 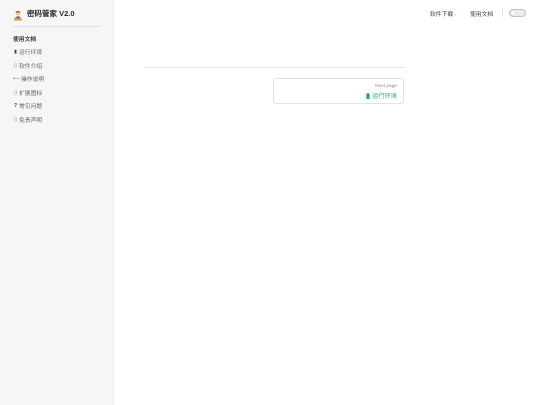 What do you see at coordinates (386, 86) in the screenshot?
I see `next-page-desc: Next page` at bounding box center [386, 86].